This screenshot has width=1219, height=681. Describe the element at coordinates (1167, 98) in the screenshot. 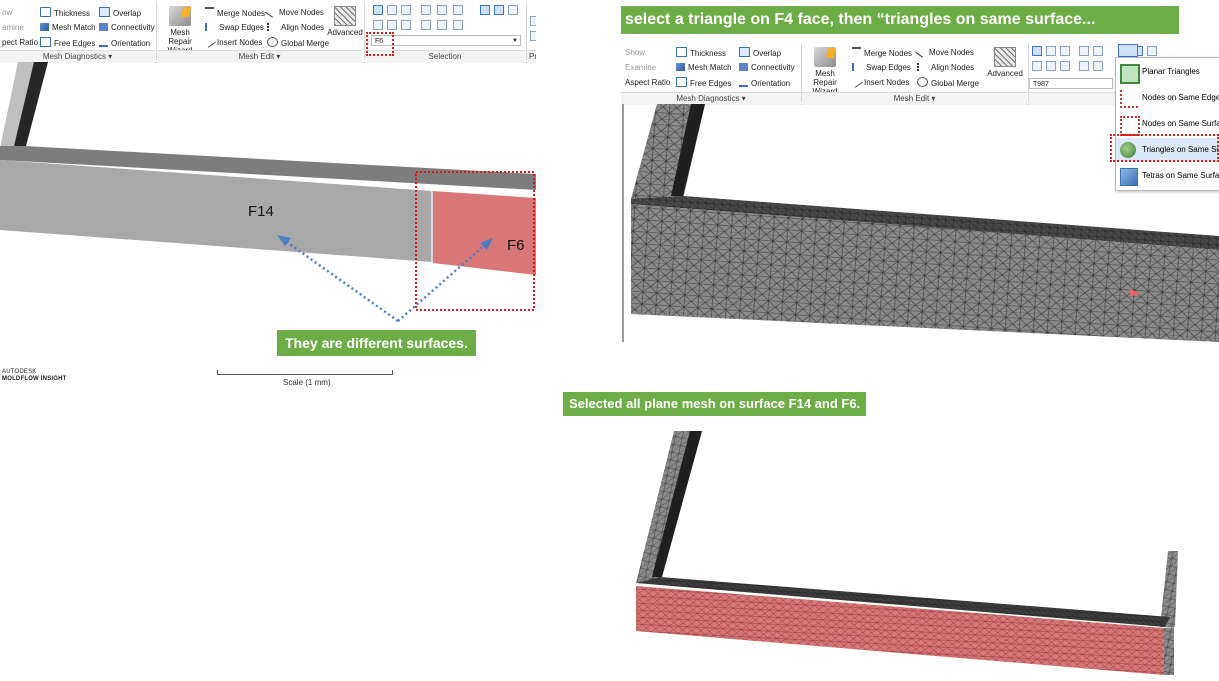

I see `menu-item-nodes-same-edge: Nodes on Same Edge` at that location.